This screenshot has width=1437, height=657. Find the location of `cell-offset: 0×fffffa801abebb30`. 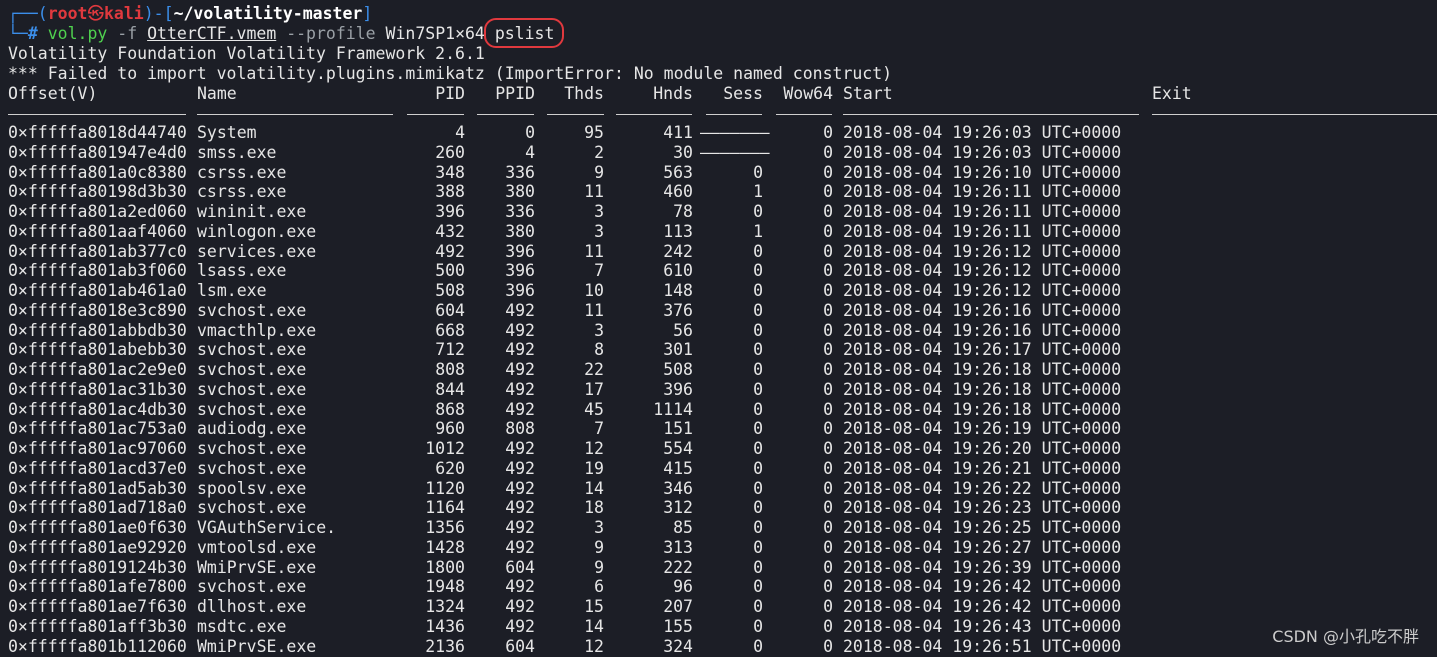

cell-offset: 0×fffffa801abebb30 is located at coordinates (97, 350).